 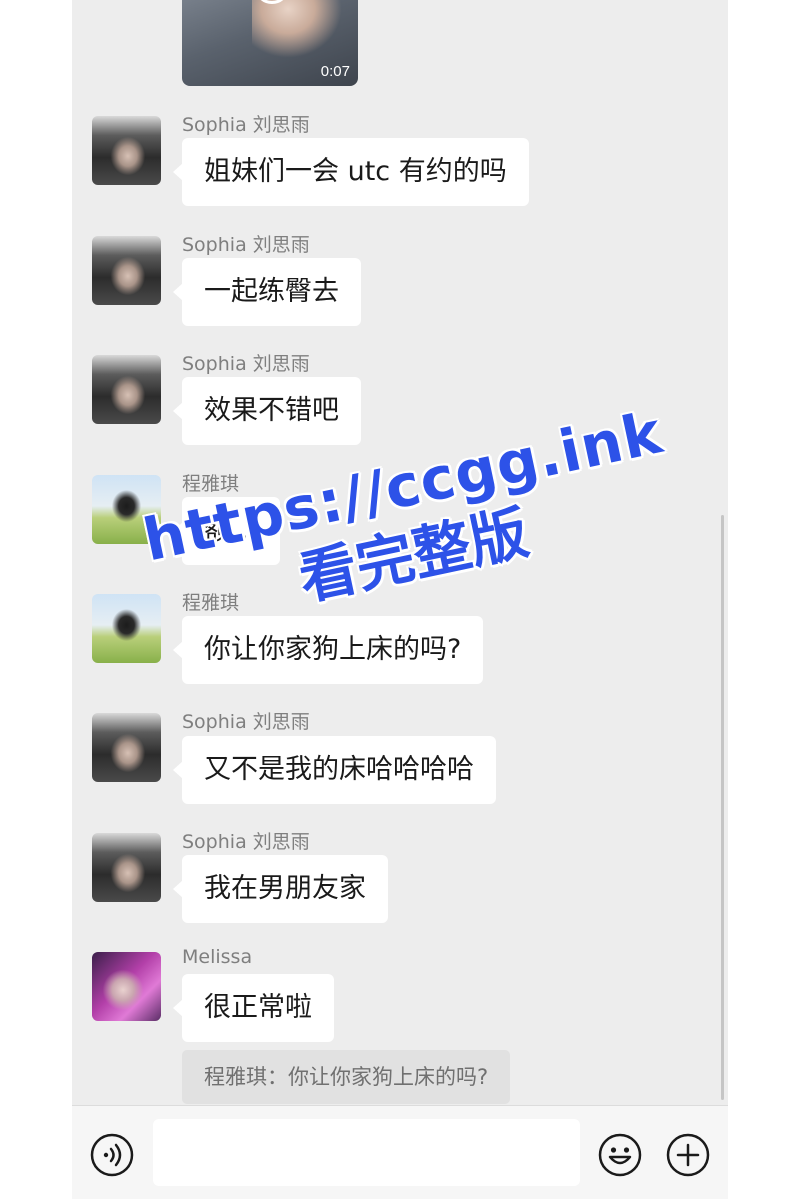 What do you see at coordinates (366, 1152) in the screenshot?
I see `message-input` at bounding box center [366, 1152].